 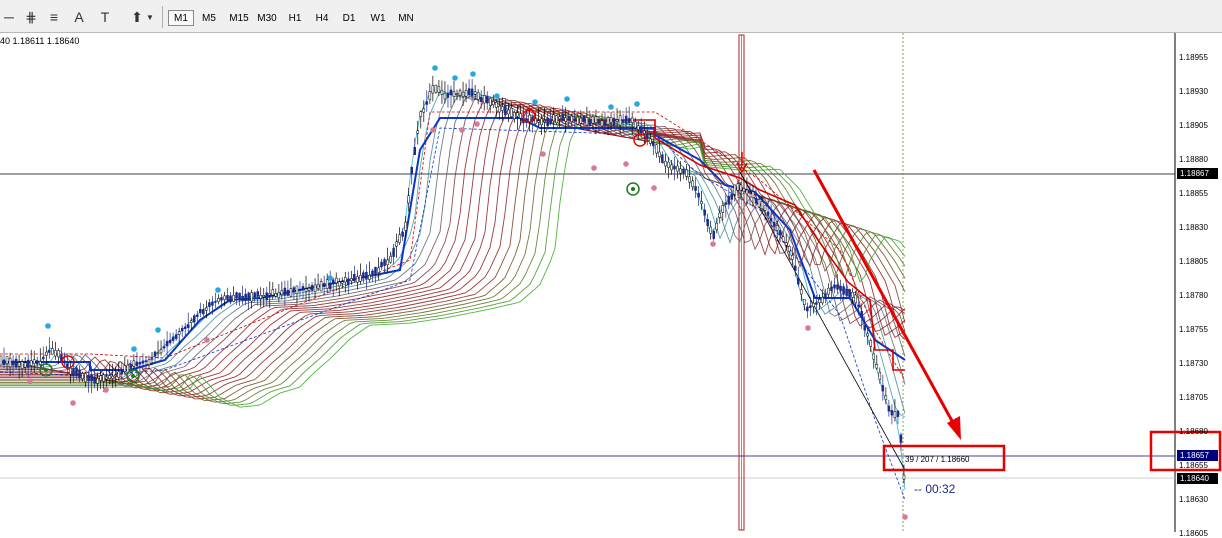 I want to click on timeframe-d1-button: D1, so click(x=349, y=18).